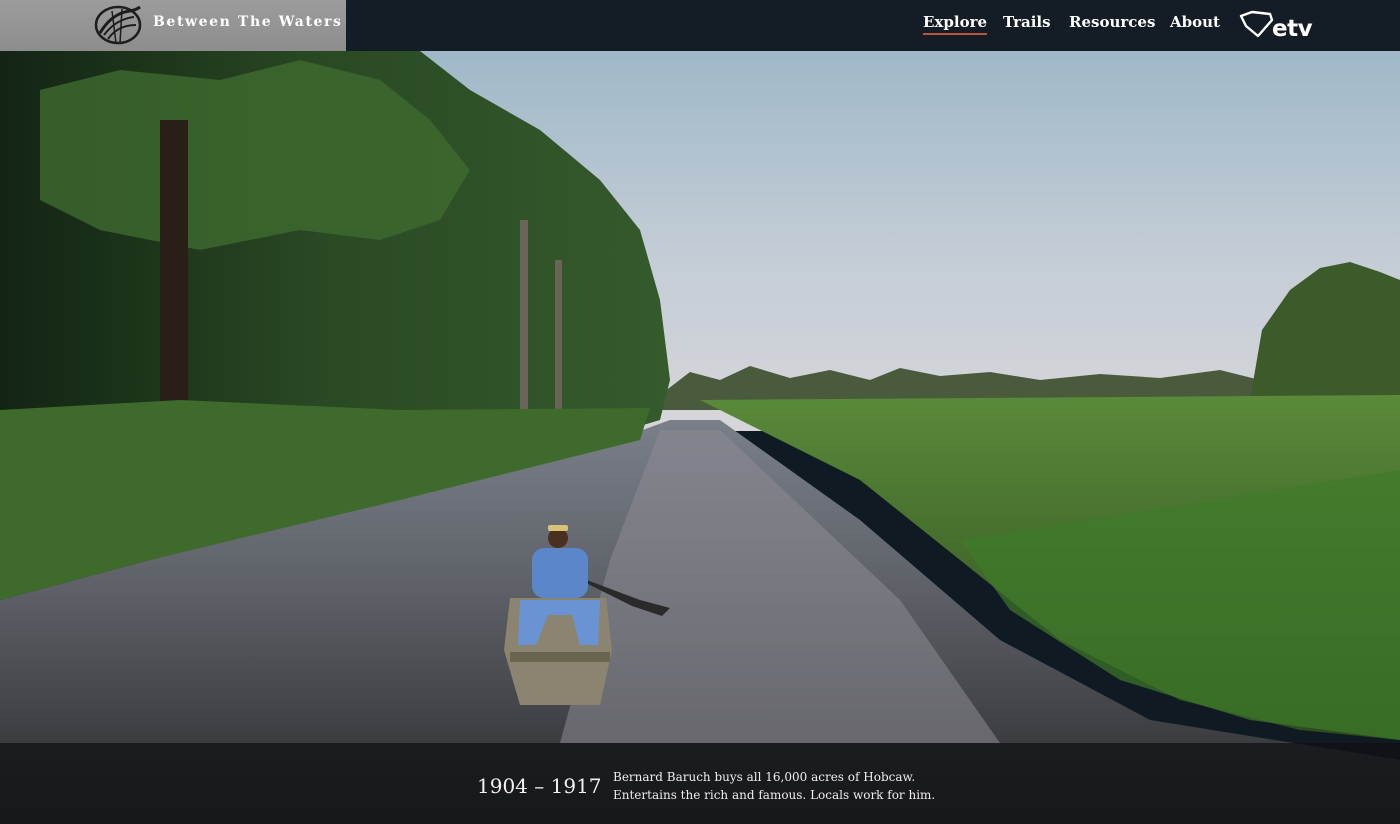 The height and width of the screenshot is (824, 1400). What do you see at coordinates (1292, 29) in the screenshot?
I see `etv-logo-text: etv` at bounding box center [1292, 29].